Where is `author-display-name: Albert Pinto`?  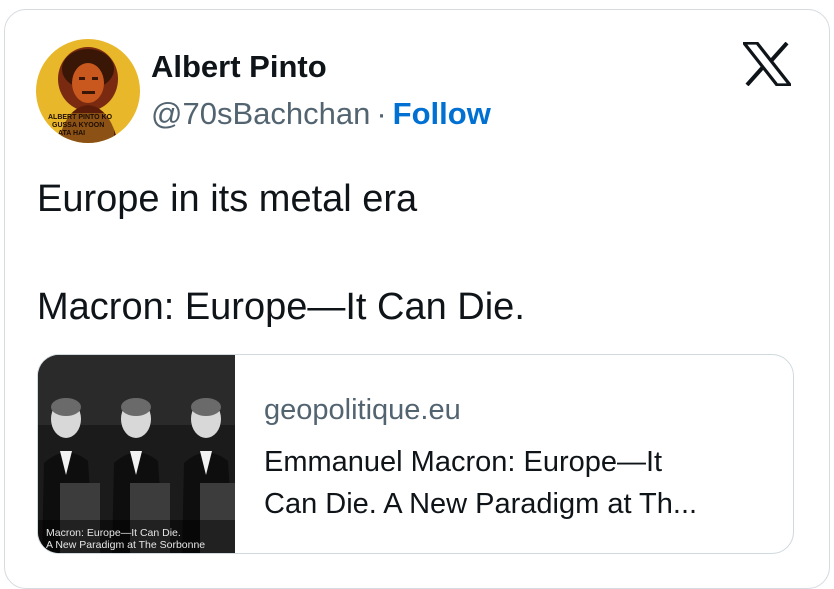 author-display-name: Albert Pinto is located at coordinates (239, 67).